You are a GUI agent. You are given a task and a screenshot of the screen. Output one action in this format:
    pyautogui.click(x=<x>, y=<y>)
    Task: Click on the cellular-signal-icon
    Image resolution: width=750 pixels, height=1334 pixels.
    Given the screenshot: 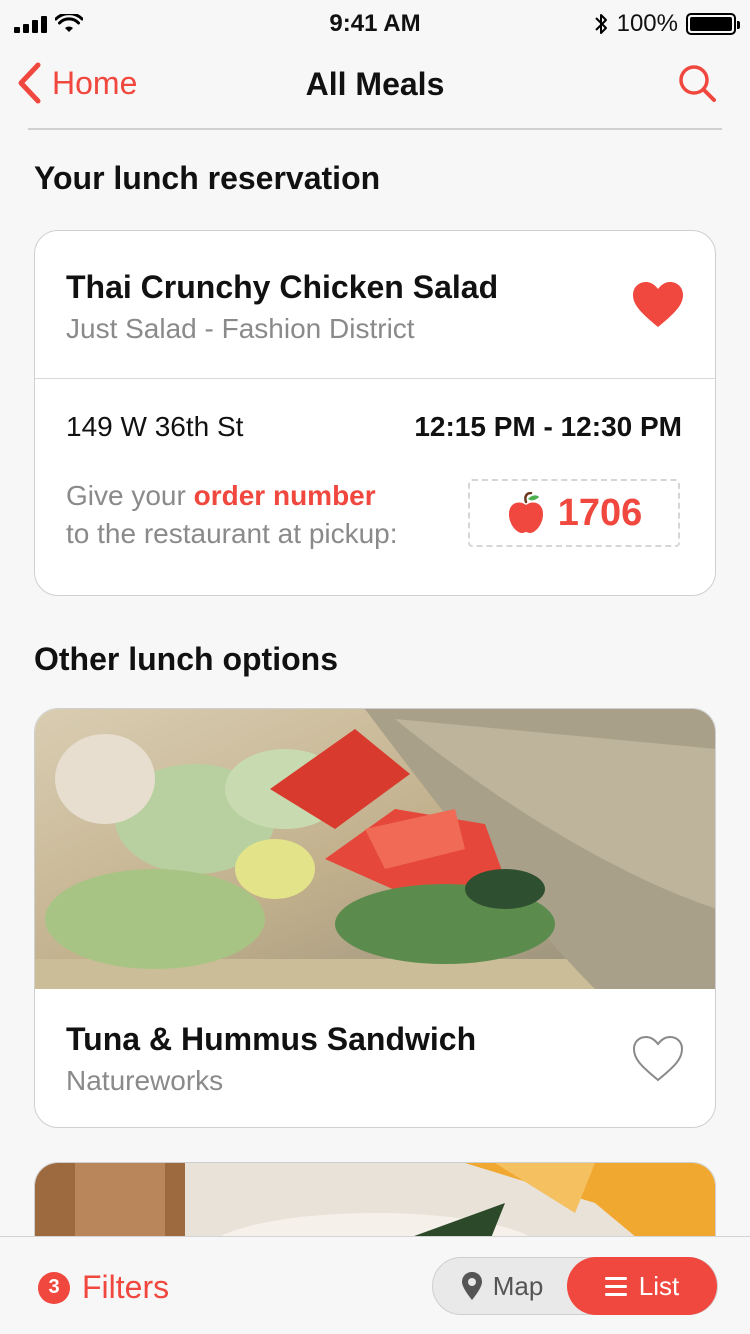 What is the action you would take?
    pyautogui.click(x=30, y=24)
    